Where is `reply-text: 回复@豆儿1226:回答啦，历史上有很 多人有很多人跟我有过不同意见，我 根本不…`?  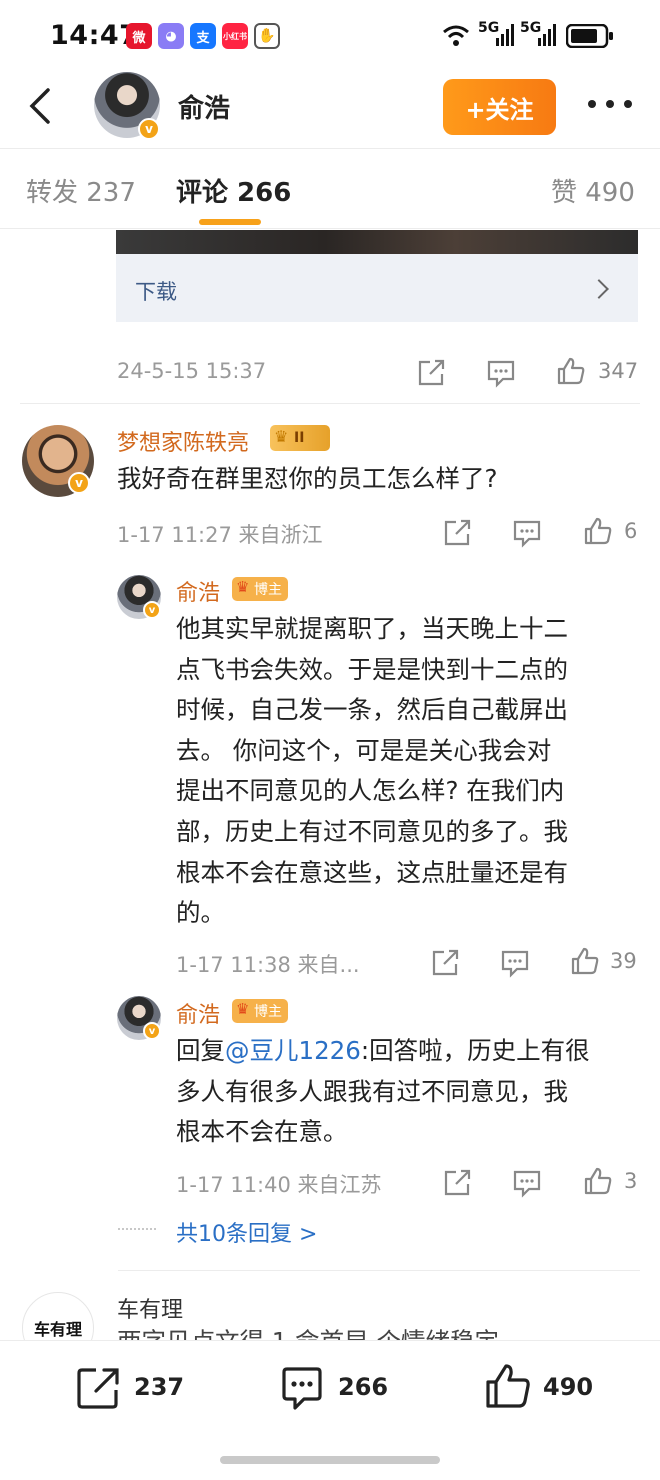
reply-text: 回复@豆儿1226:回答啦，历史上有很 多人有很多人跟我有过不同意见，我 根本不… is located at coordinates (411, 1092).